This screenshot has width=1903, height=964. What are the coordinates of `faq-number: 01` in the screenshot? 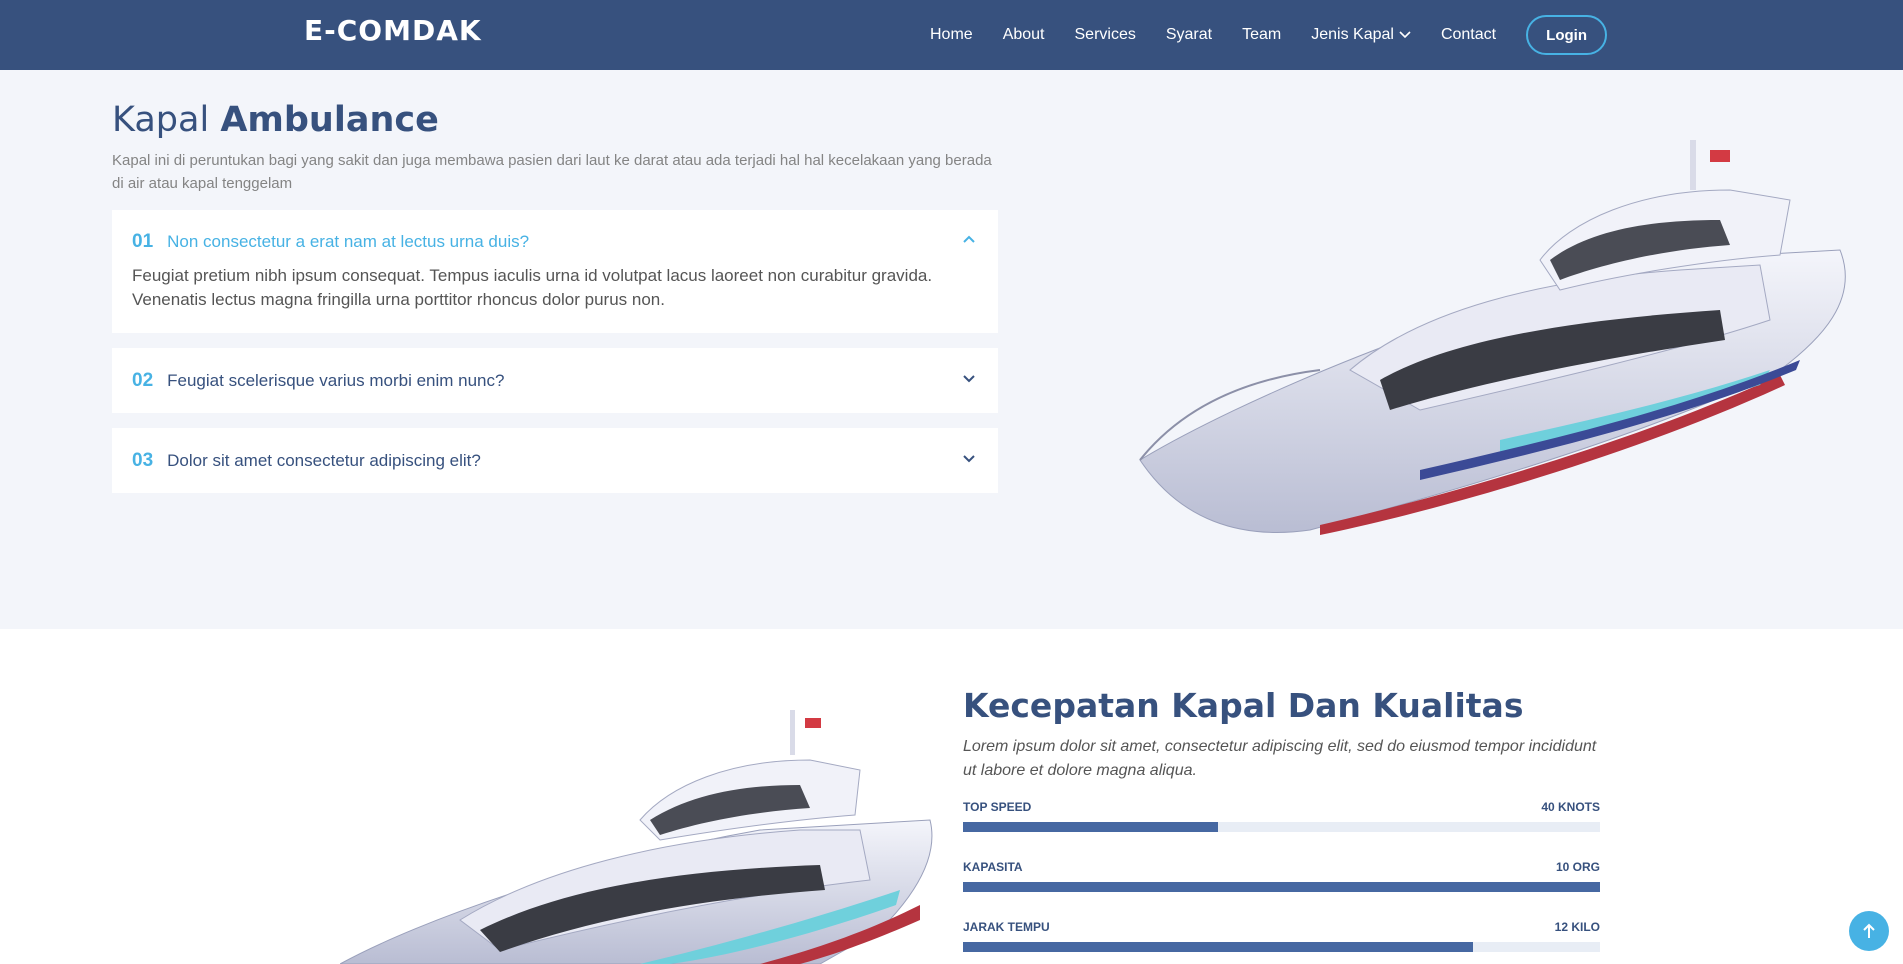 It's located at (143, 241).